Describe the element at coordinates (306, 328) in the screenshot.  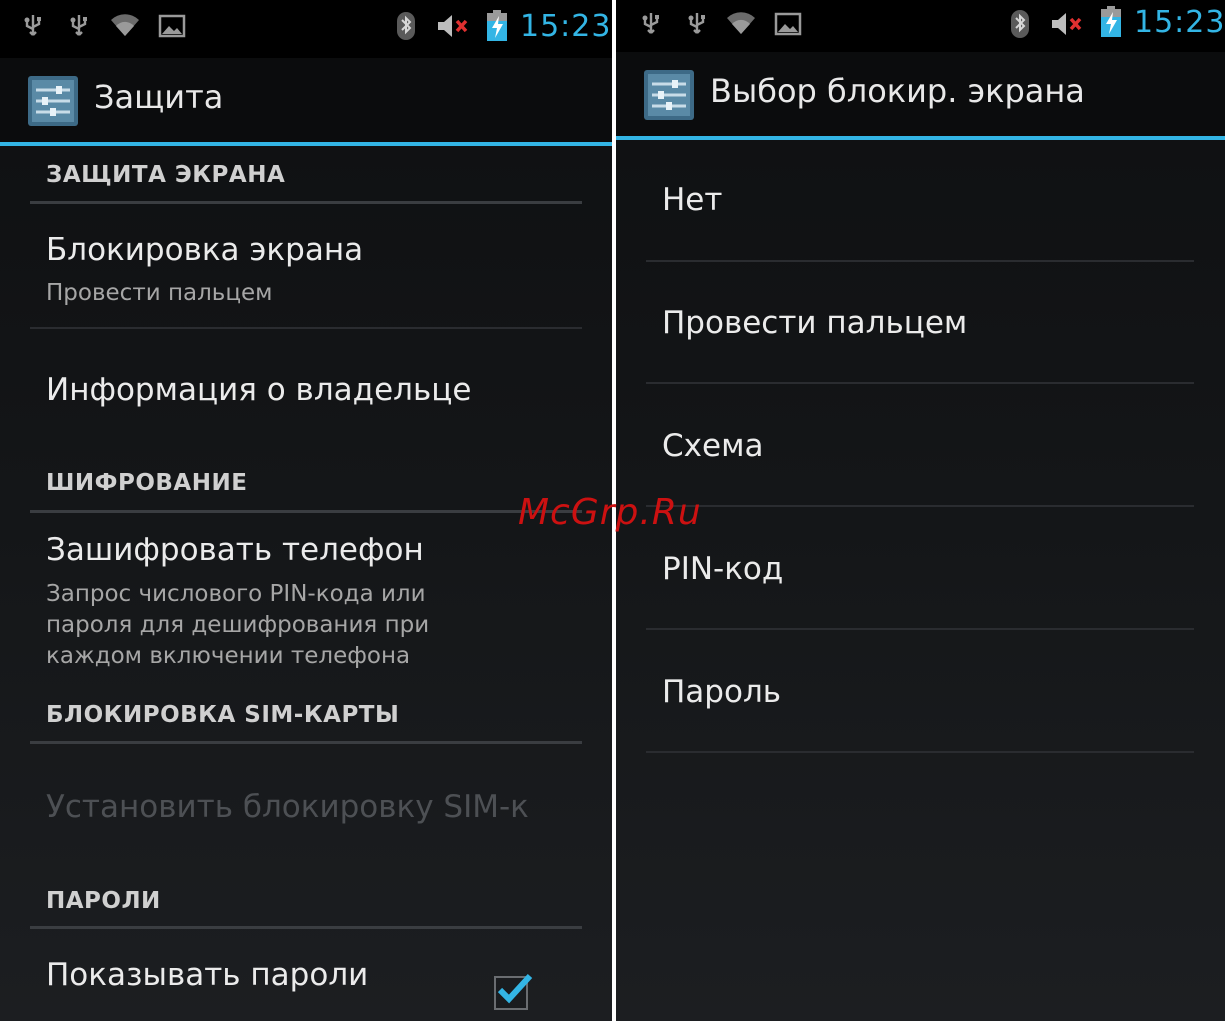
I see `item-divider` at that location.